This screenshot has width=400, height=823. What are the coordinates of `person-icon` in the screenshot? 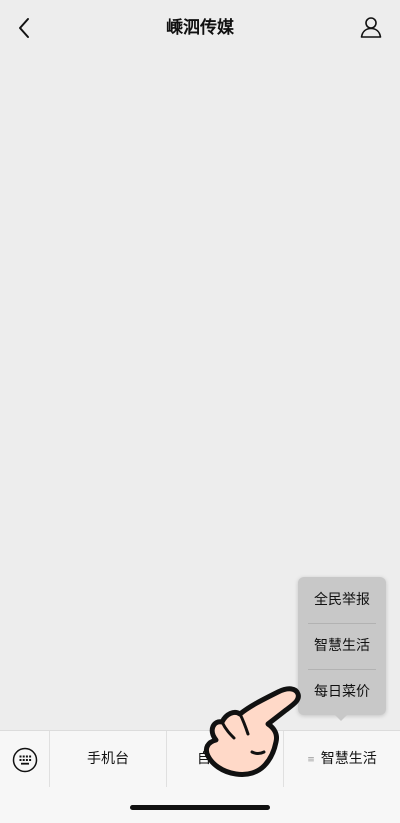 It's located at (371, 27).